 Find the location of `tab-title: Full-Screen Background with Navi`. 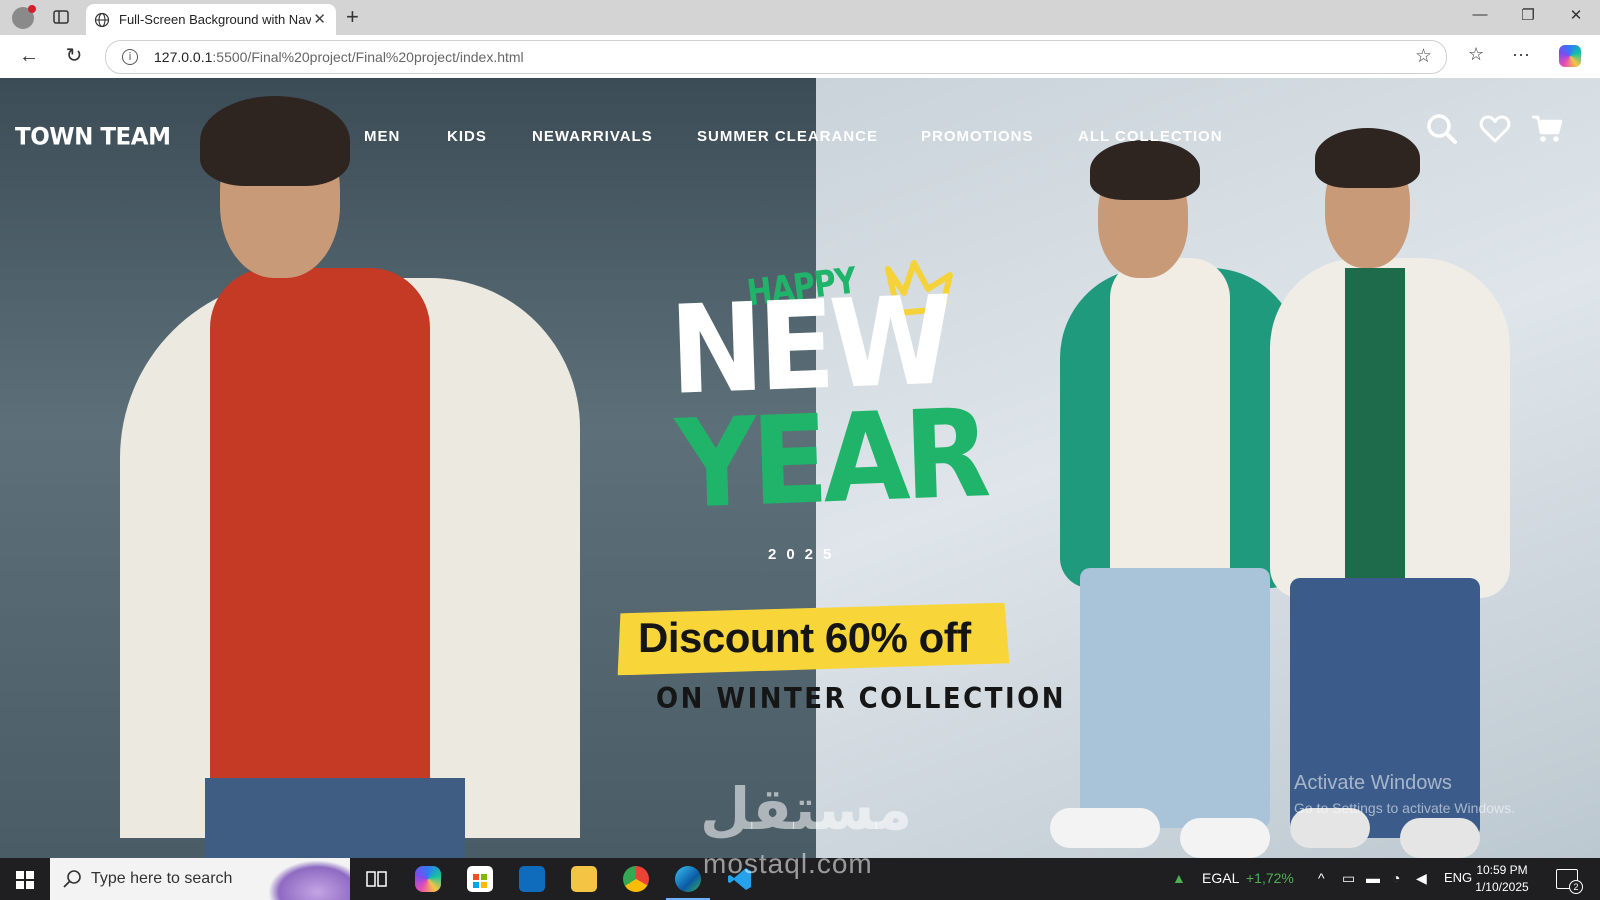

tab-title: Full-Screen Background with Navi is located at coordinates (215, 19).